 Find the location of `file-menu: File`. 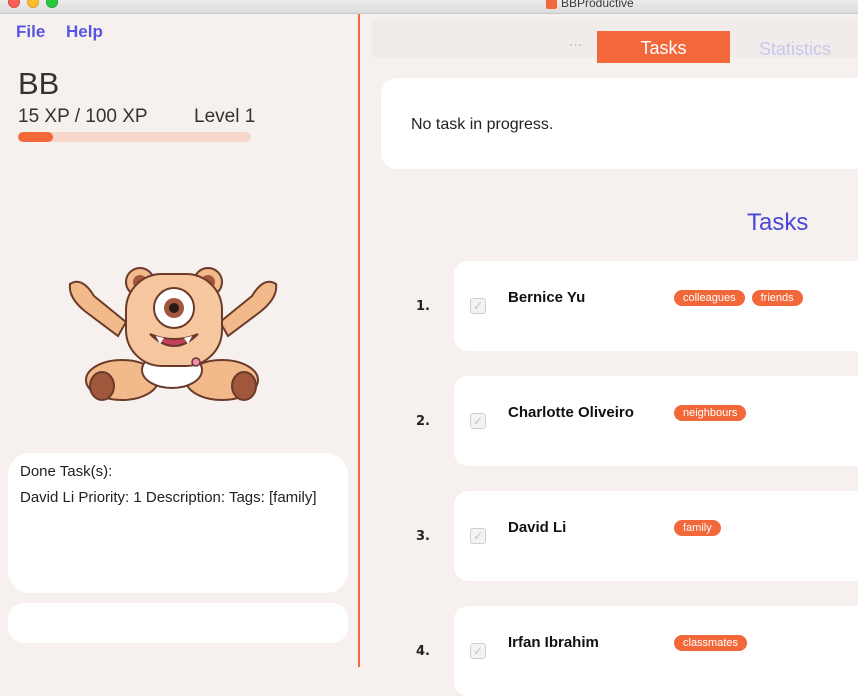

file-menu: File is located at coordinates (30, 32).